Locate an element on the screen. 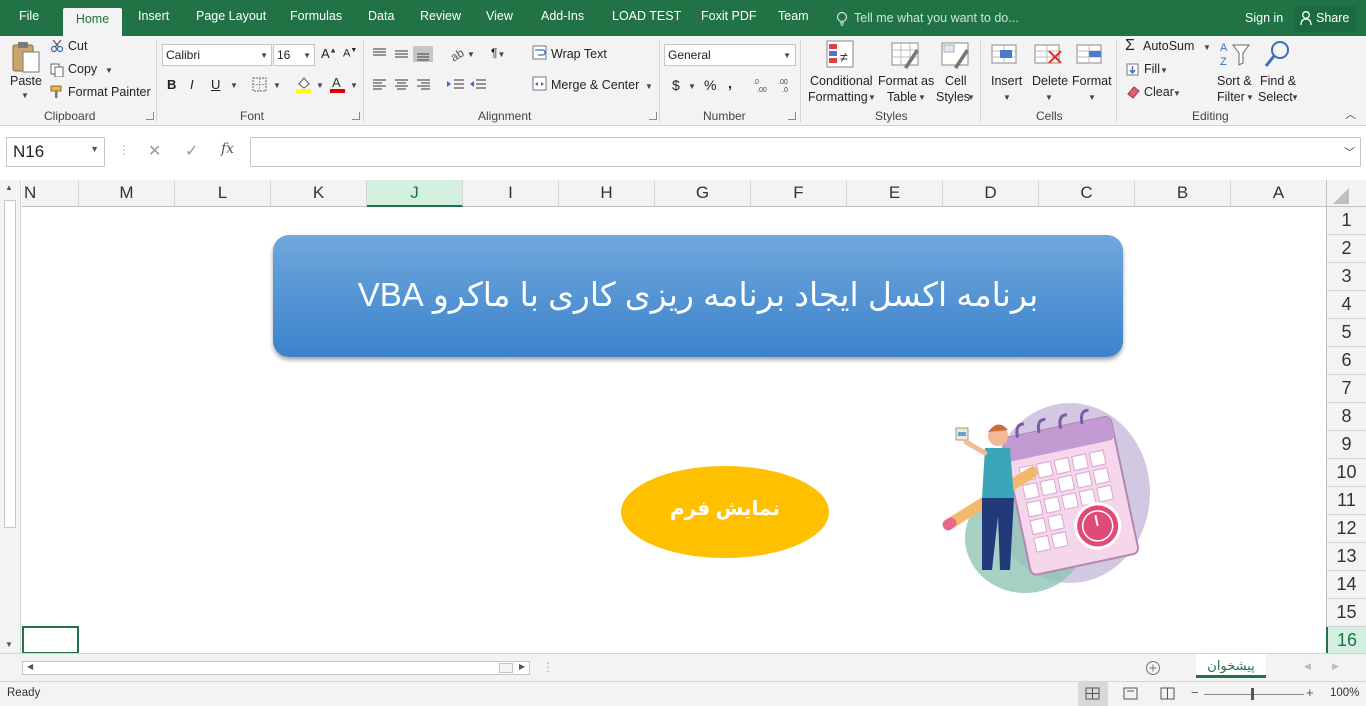 This screenshot has height=706, width=1366. column-header-c: C is located at coordinates (1087, 193).